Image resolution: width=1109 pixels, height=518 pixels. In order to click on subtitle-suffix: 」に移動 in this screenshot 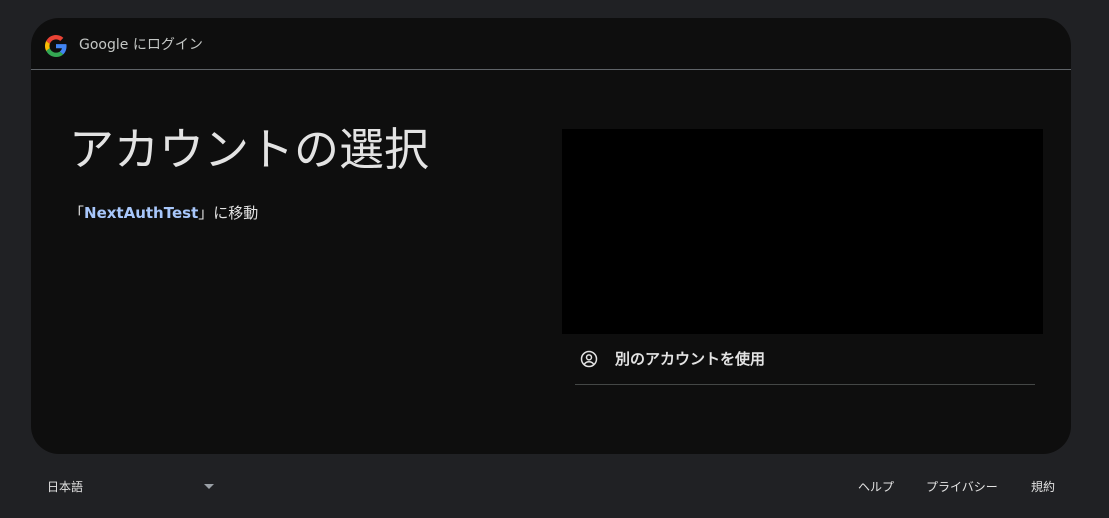, I will do `click(228, 213)`.